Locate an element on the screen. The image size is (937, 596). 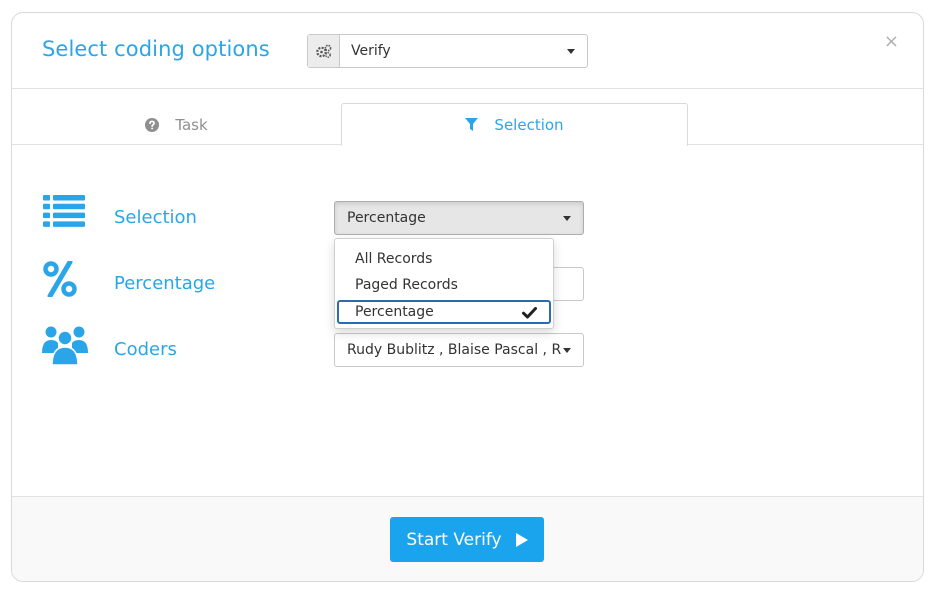
close-button: × is located at coordinates (891, 42).